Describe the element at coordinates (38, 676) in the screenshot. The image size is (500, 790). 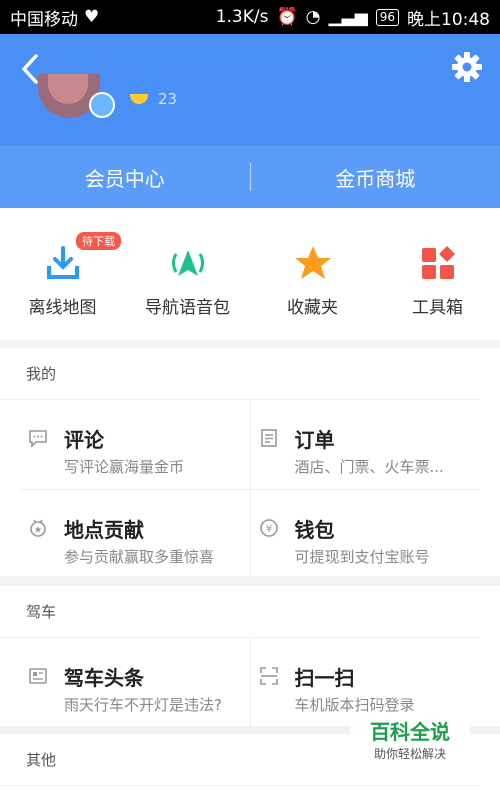
I see `news-icon` at that location.